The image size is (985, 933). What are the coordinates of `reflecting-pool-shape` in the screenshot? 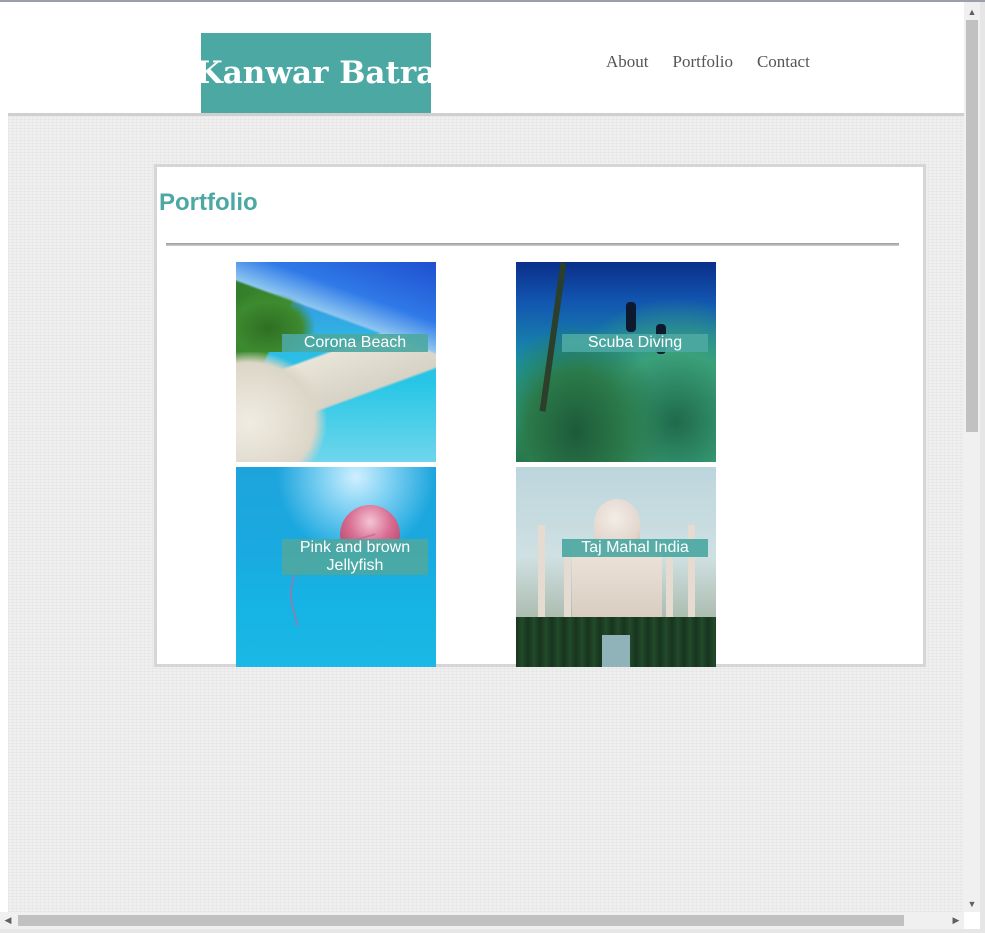 It's located at (616, 651).